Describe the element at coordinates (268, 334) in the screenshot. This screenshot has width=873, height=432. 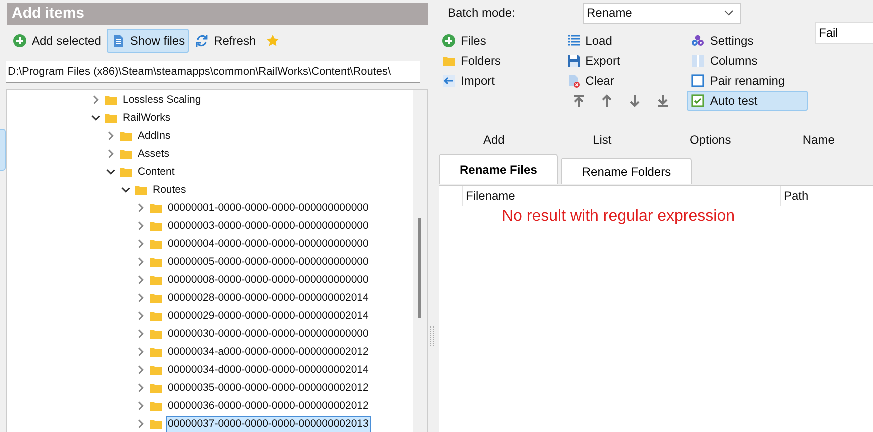
I see `tree-item: 00000030-0000-0000-0000-000000000000` at that location.